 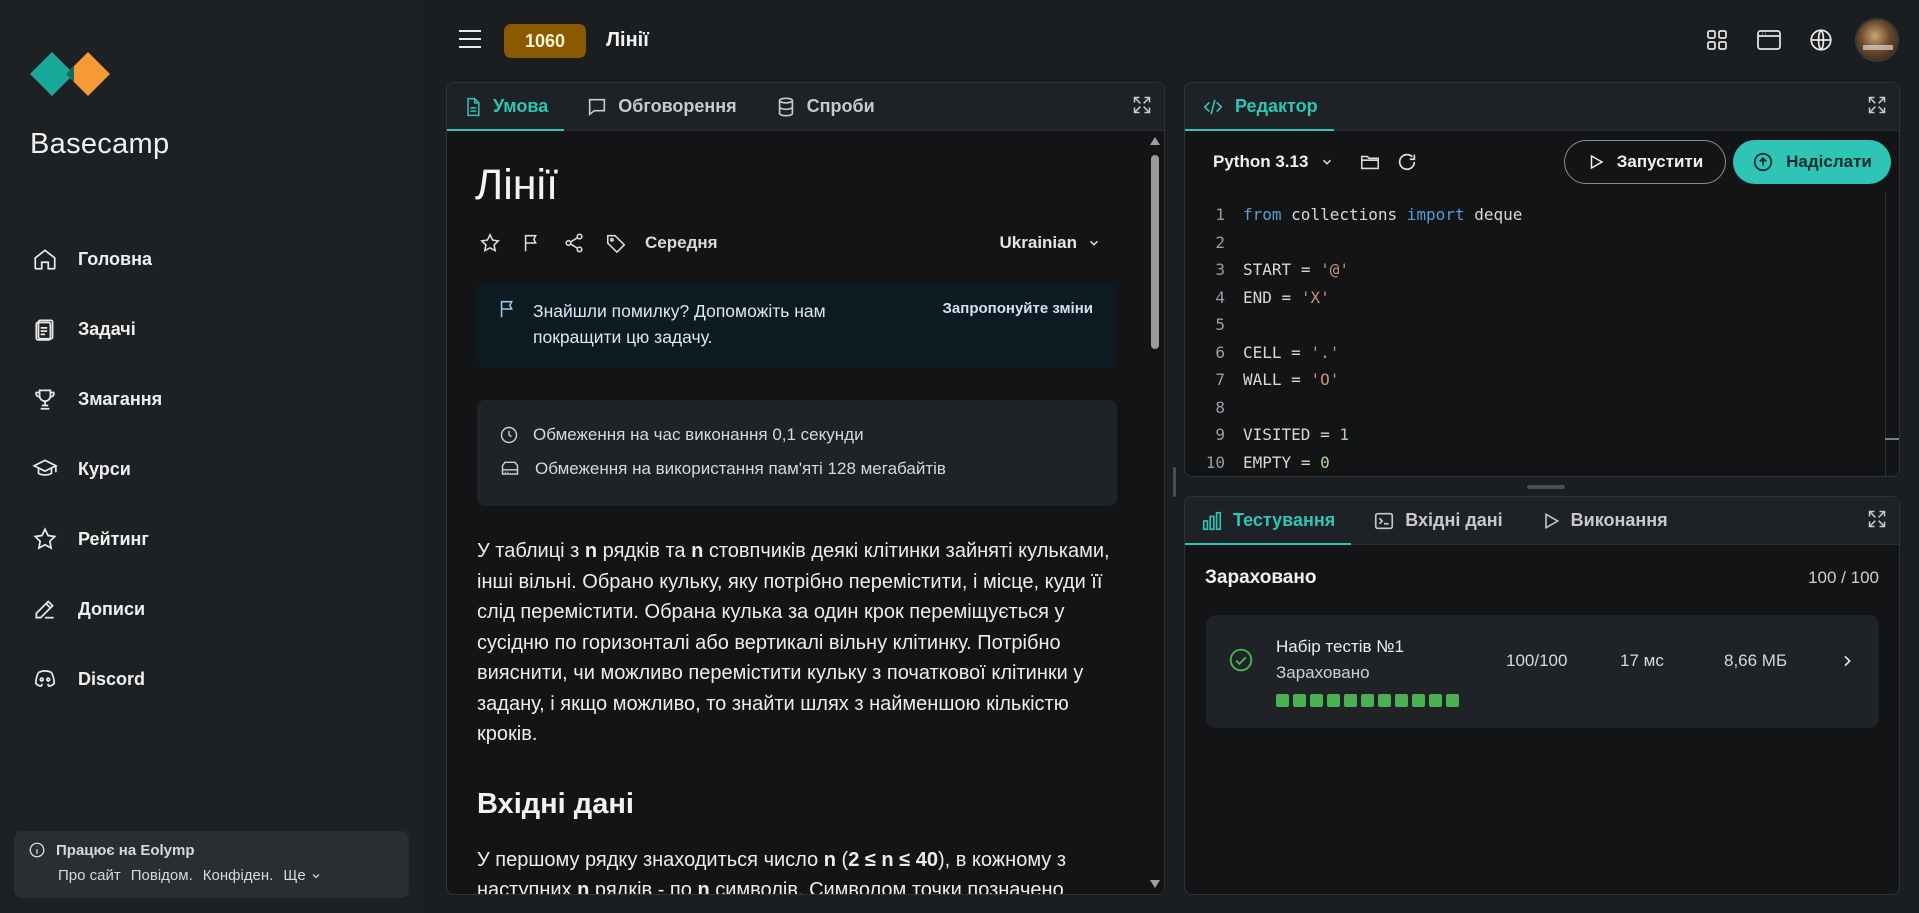 I want to click on time-limit: Обмеження на час виконання 0,1 секунди, so click(x=698, y=434).